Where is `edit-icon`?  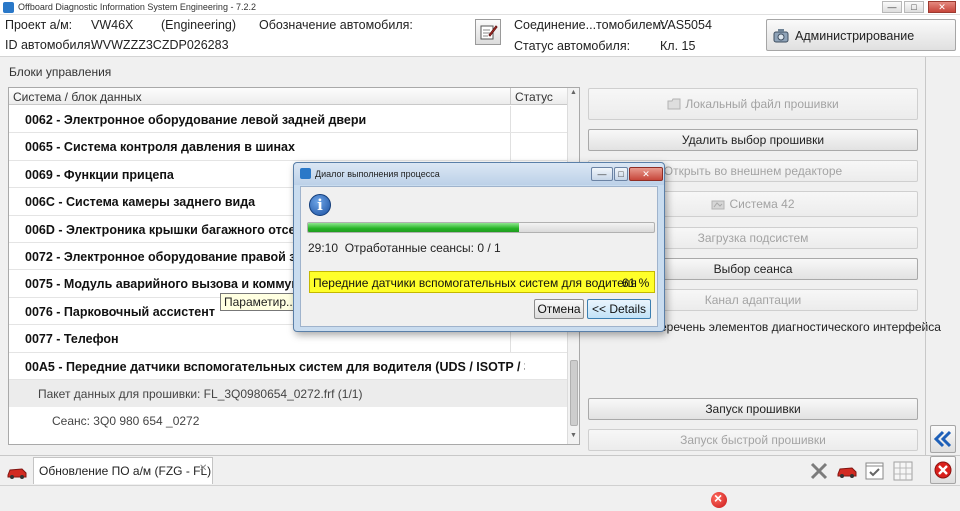
edit-icon is located at coordinates (489, 32).